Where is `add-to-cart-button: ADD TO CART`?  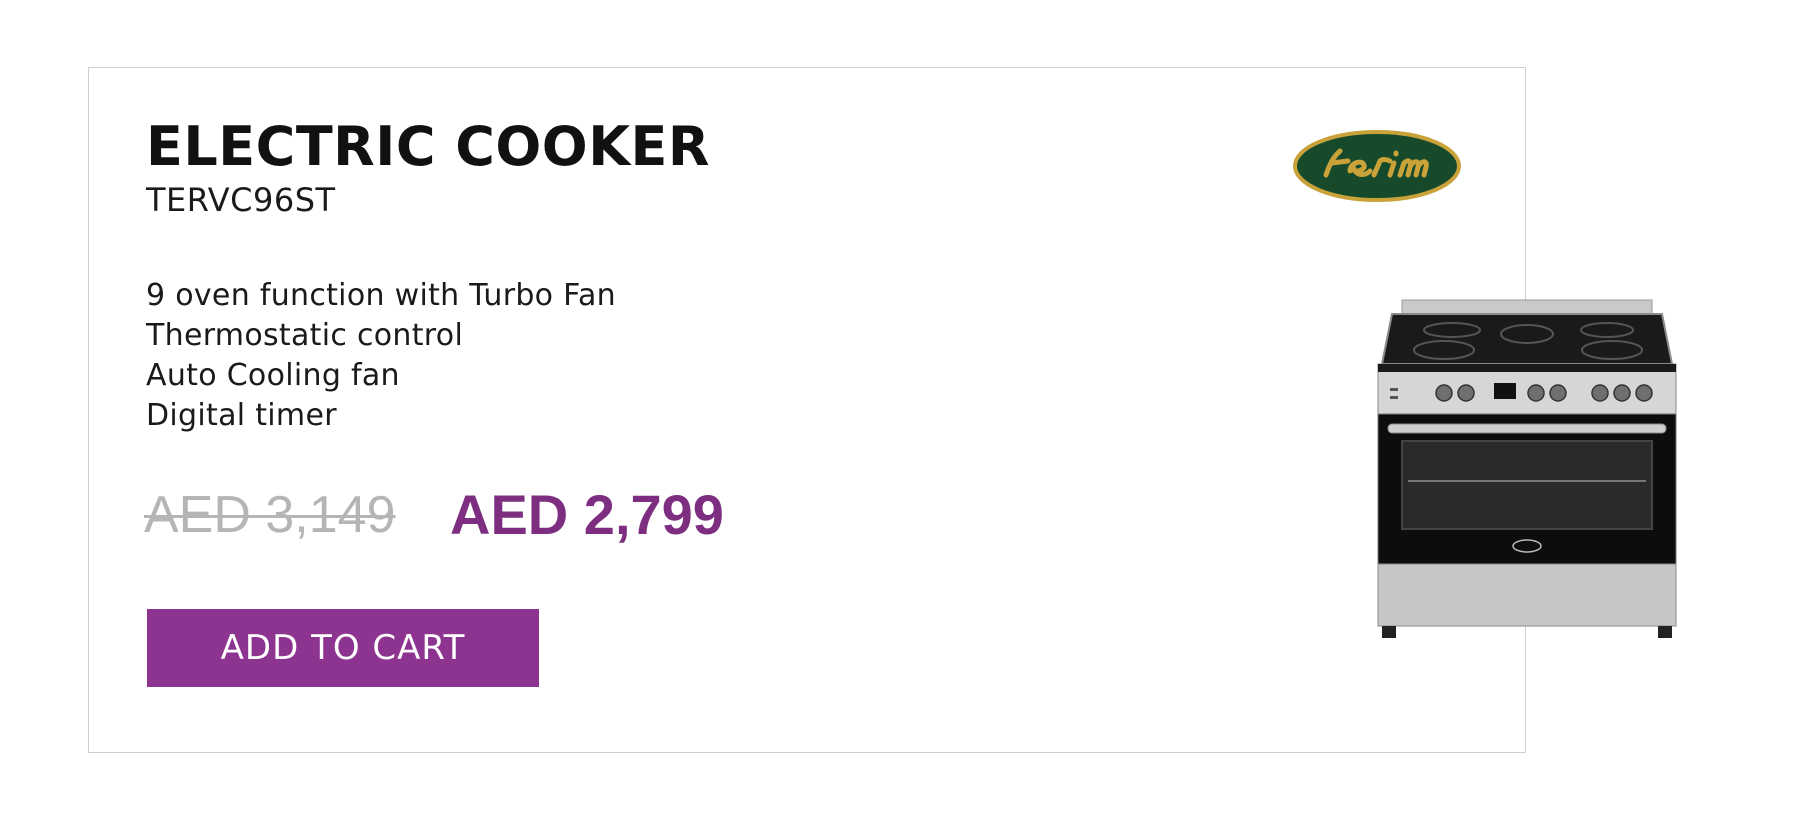 add-to-cart-button: ADD TO CART is located at coordinates (343, 648).